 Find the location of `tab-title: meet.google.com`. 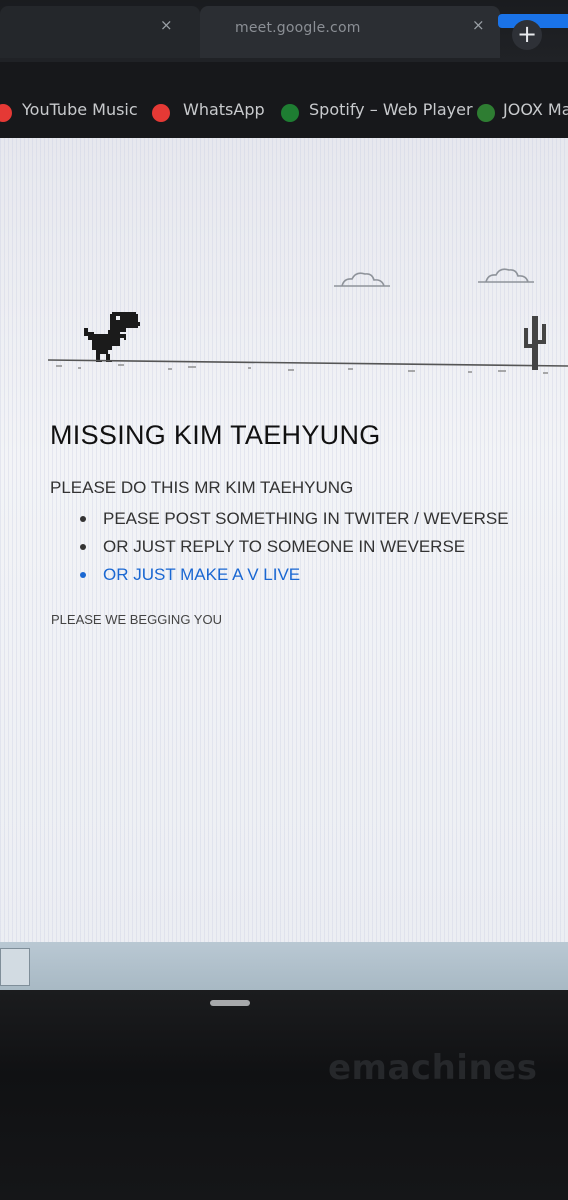

tab-title: meet.google.com is located at coordinates (298, 28).